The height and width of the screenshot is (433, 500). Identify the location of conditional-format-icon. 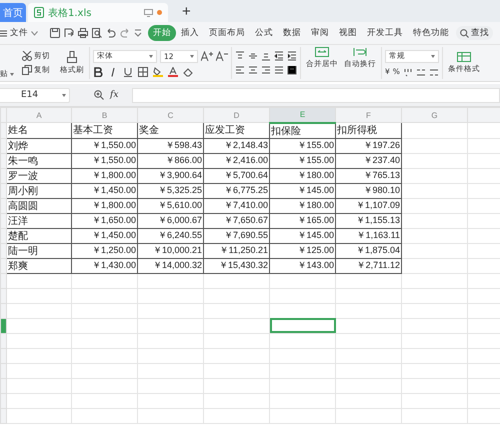
(464, 57).